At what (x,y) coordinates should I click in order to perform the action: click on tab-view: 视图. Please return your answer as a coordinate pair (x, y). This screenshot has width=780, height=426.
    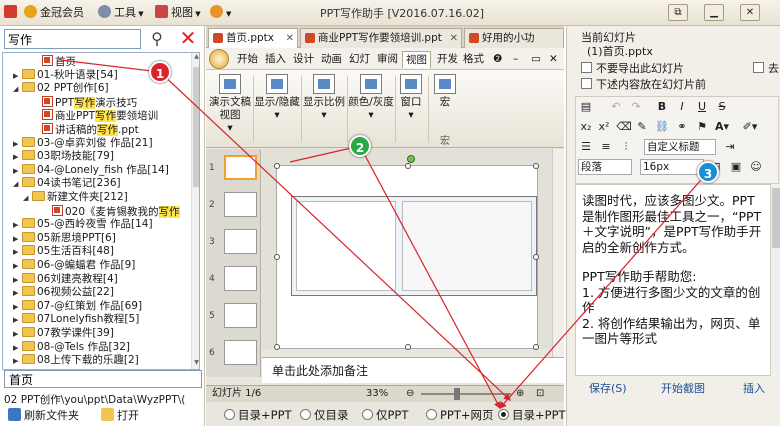
    Looking at the image, I should click on (416, 59).